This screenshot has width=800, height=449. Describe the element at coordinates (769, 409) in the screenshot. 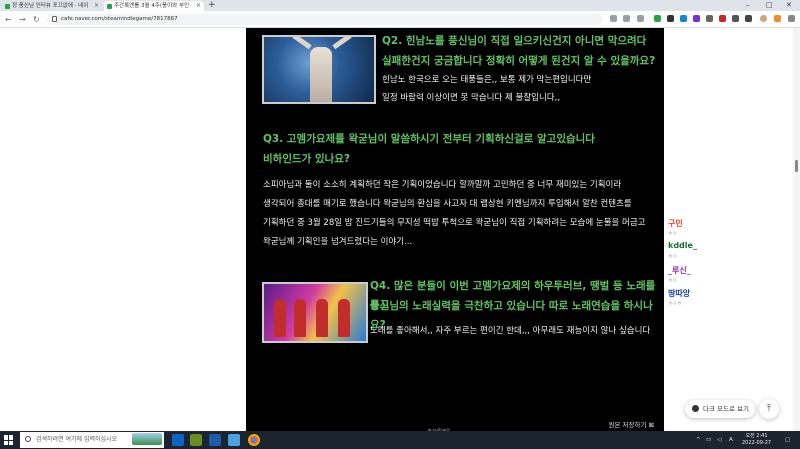

I see `scroll-top-button: ⤒` at that location.